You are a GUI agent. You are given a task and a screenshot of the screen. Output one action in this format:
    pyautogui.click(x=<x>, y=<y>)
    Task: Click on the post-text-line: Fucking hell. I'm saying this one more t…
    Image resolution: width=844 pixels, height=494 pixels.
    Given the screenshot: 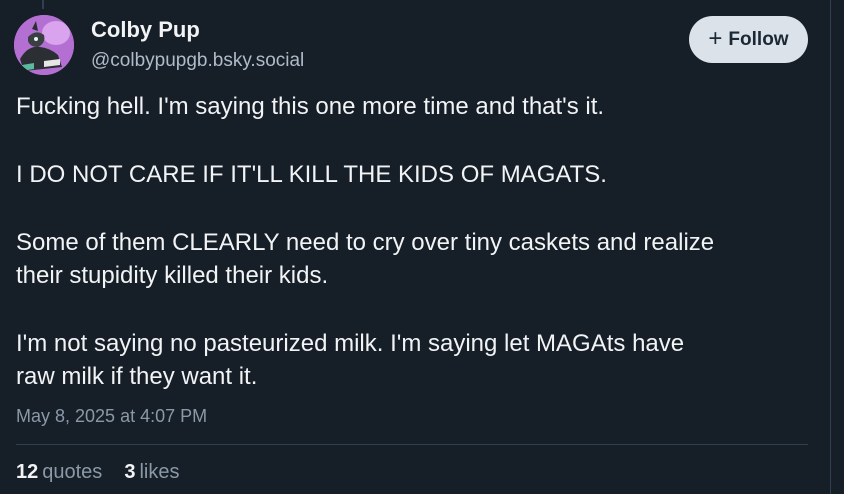 What is the action you would take?
    pyautogui.click(x=310, y=106)
    